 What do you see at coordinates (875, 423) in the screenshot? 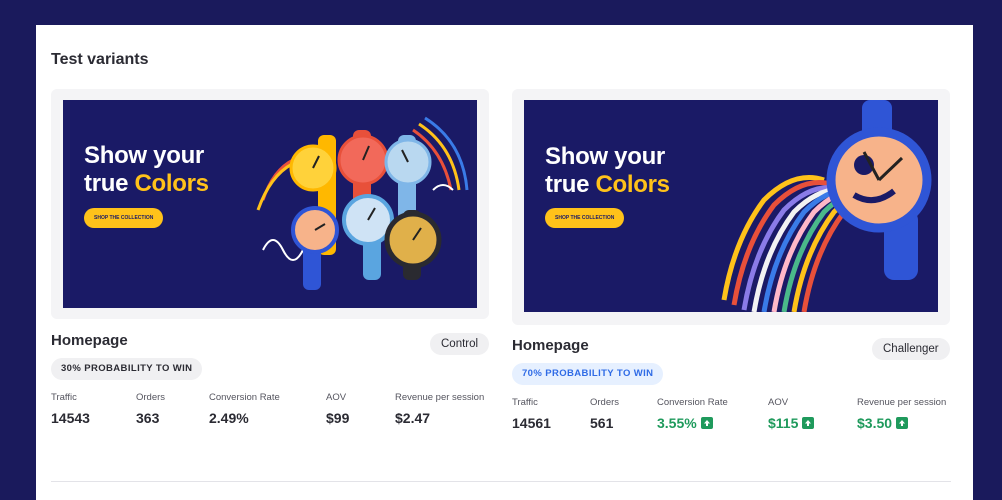
I see `metric-value-text: $3.50` at bounding box center [875, 423].